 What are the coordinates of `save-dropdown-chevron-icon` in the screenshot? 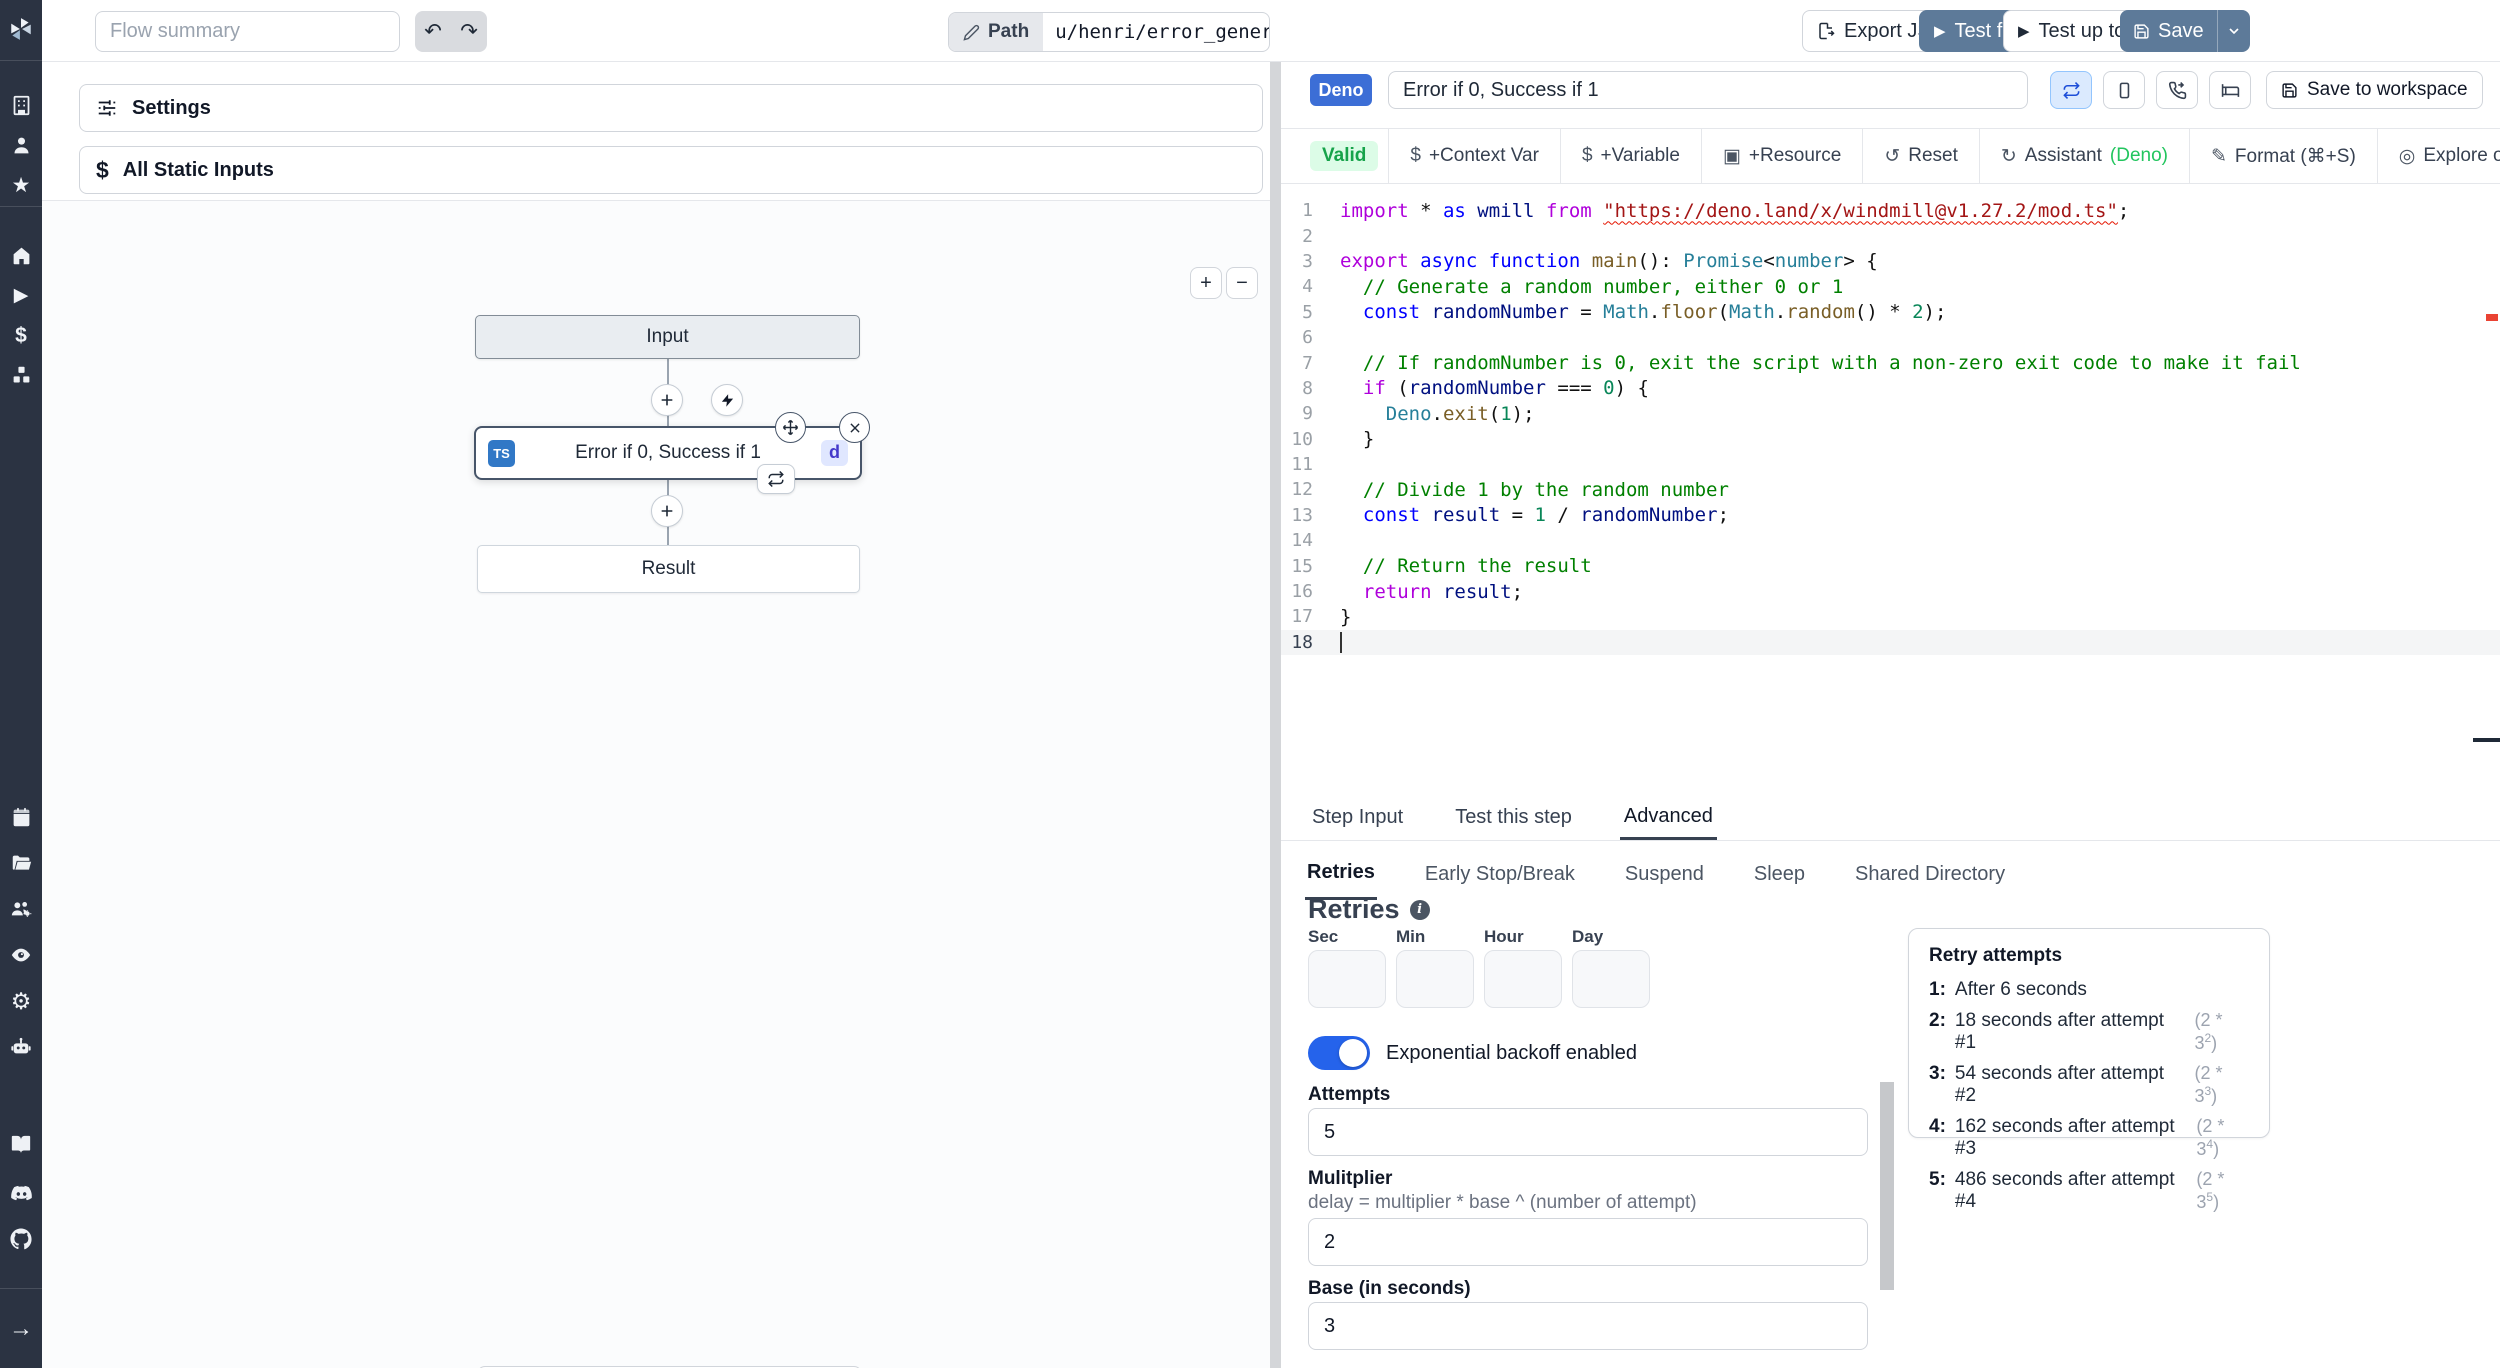 It's located at (2233, 31).